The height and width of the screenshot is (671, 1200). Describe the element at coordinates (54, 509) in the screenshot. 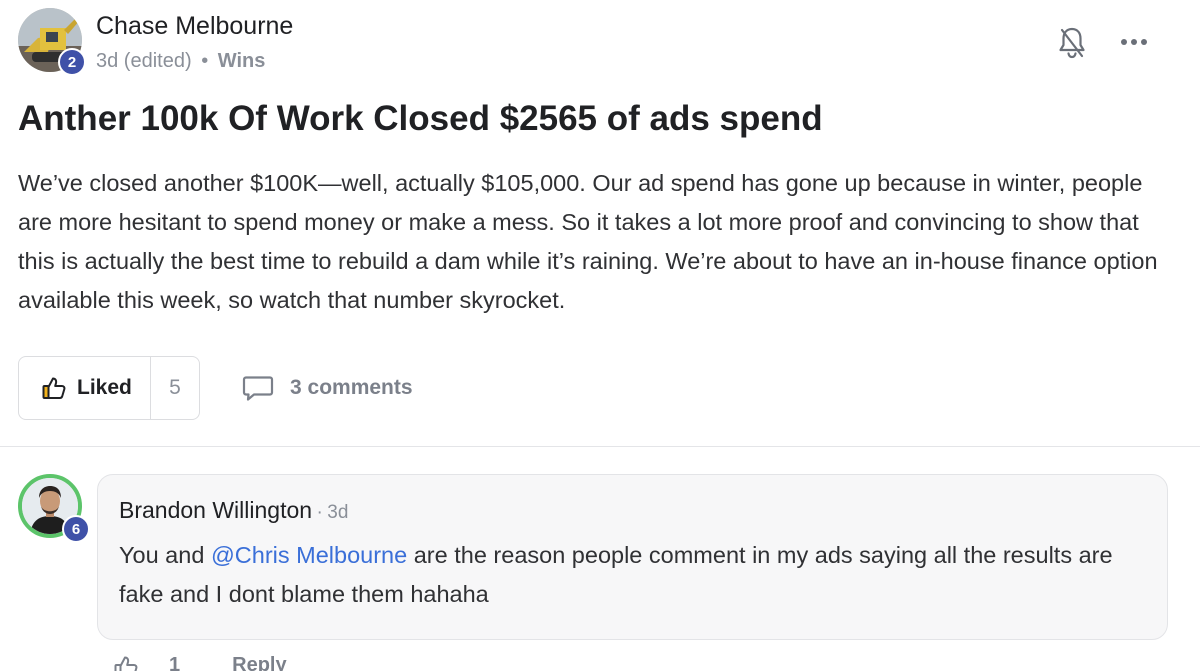

I see `commenter-avatar-wrap: 6` at that location.